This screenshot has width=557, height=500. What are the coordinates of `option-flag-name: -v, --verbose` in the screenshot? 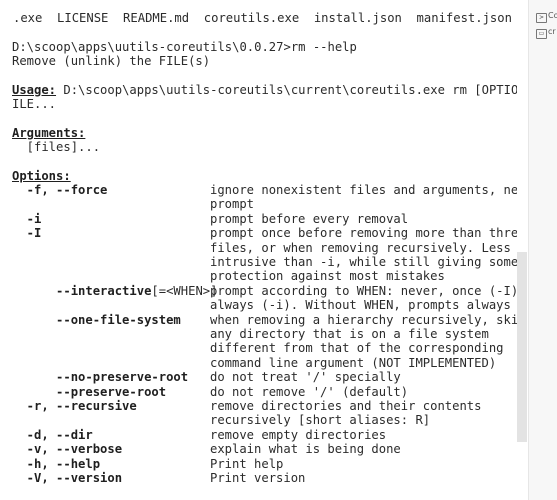 It's located at (67, 449).